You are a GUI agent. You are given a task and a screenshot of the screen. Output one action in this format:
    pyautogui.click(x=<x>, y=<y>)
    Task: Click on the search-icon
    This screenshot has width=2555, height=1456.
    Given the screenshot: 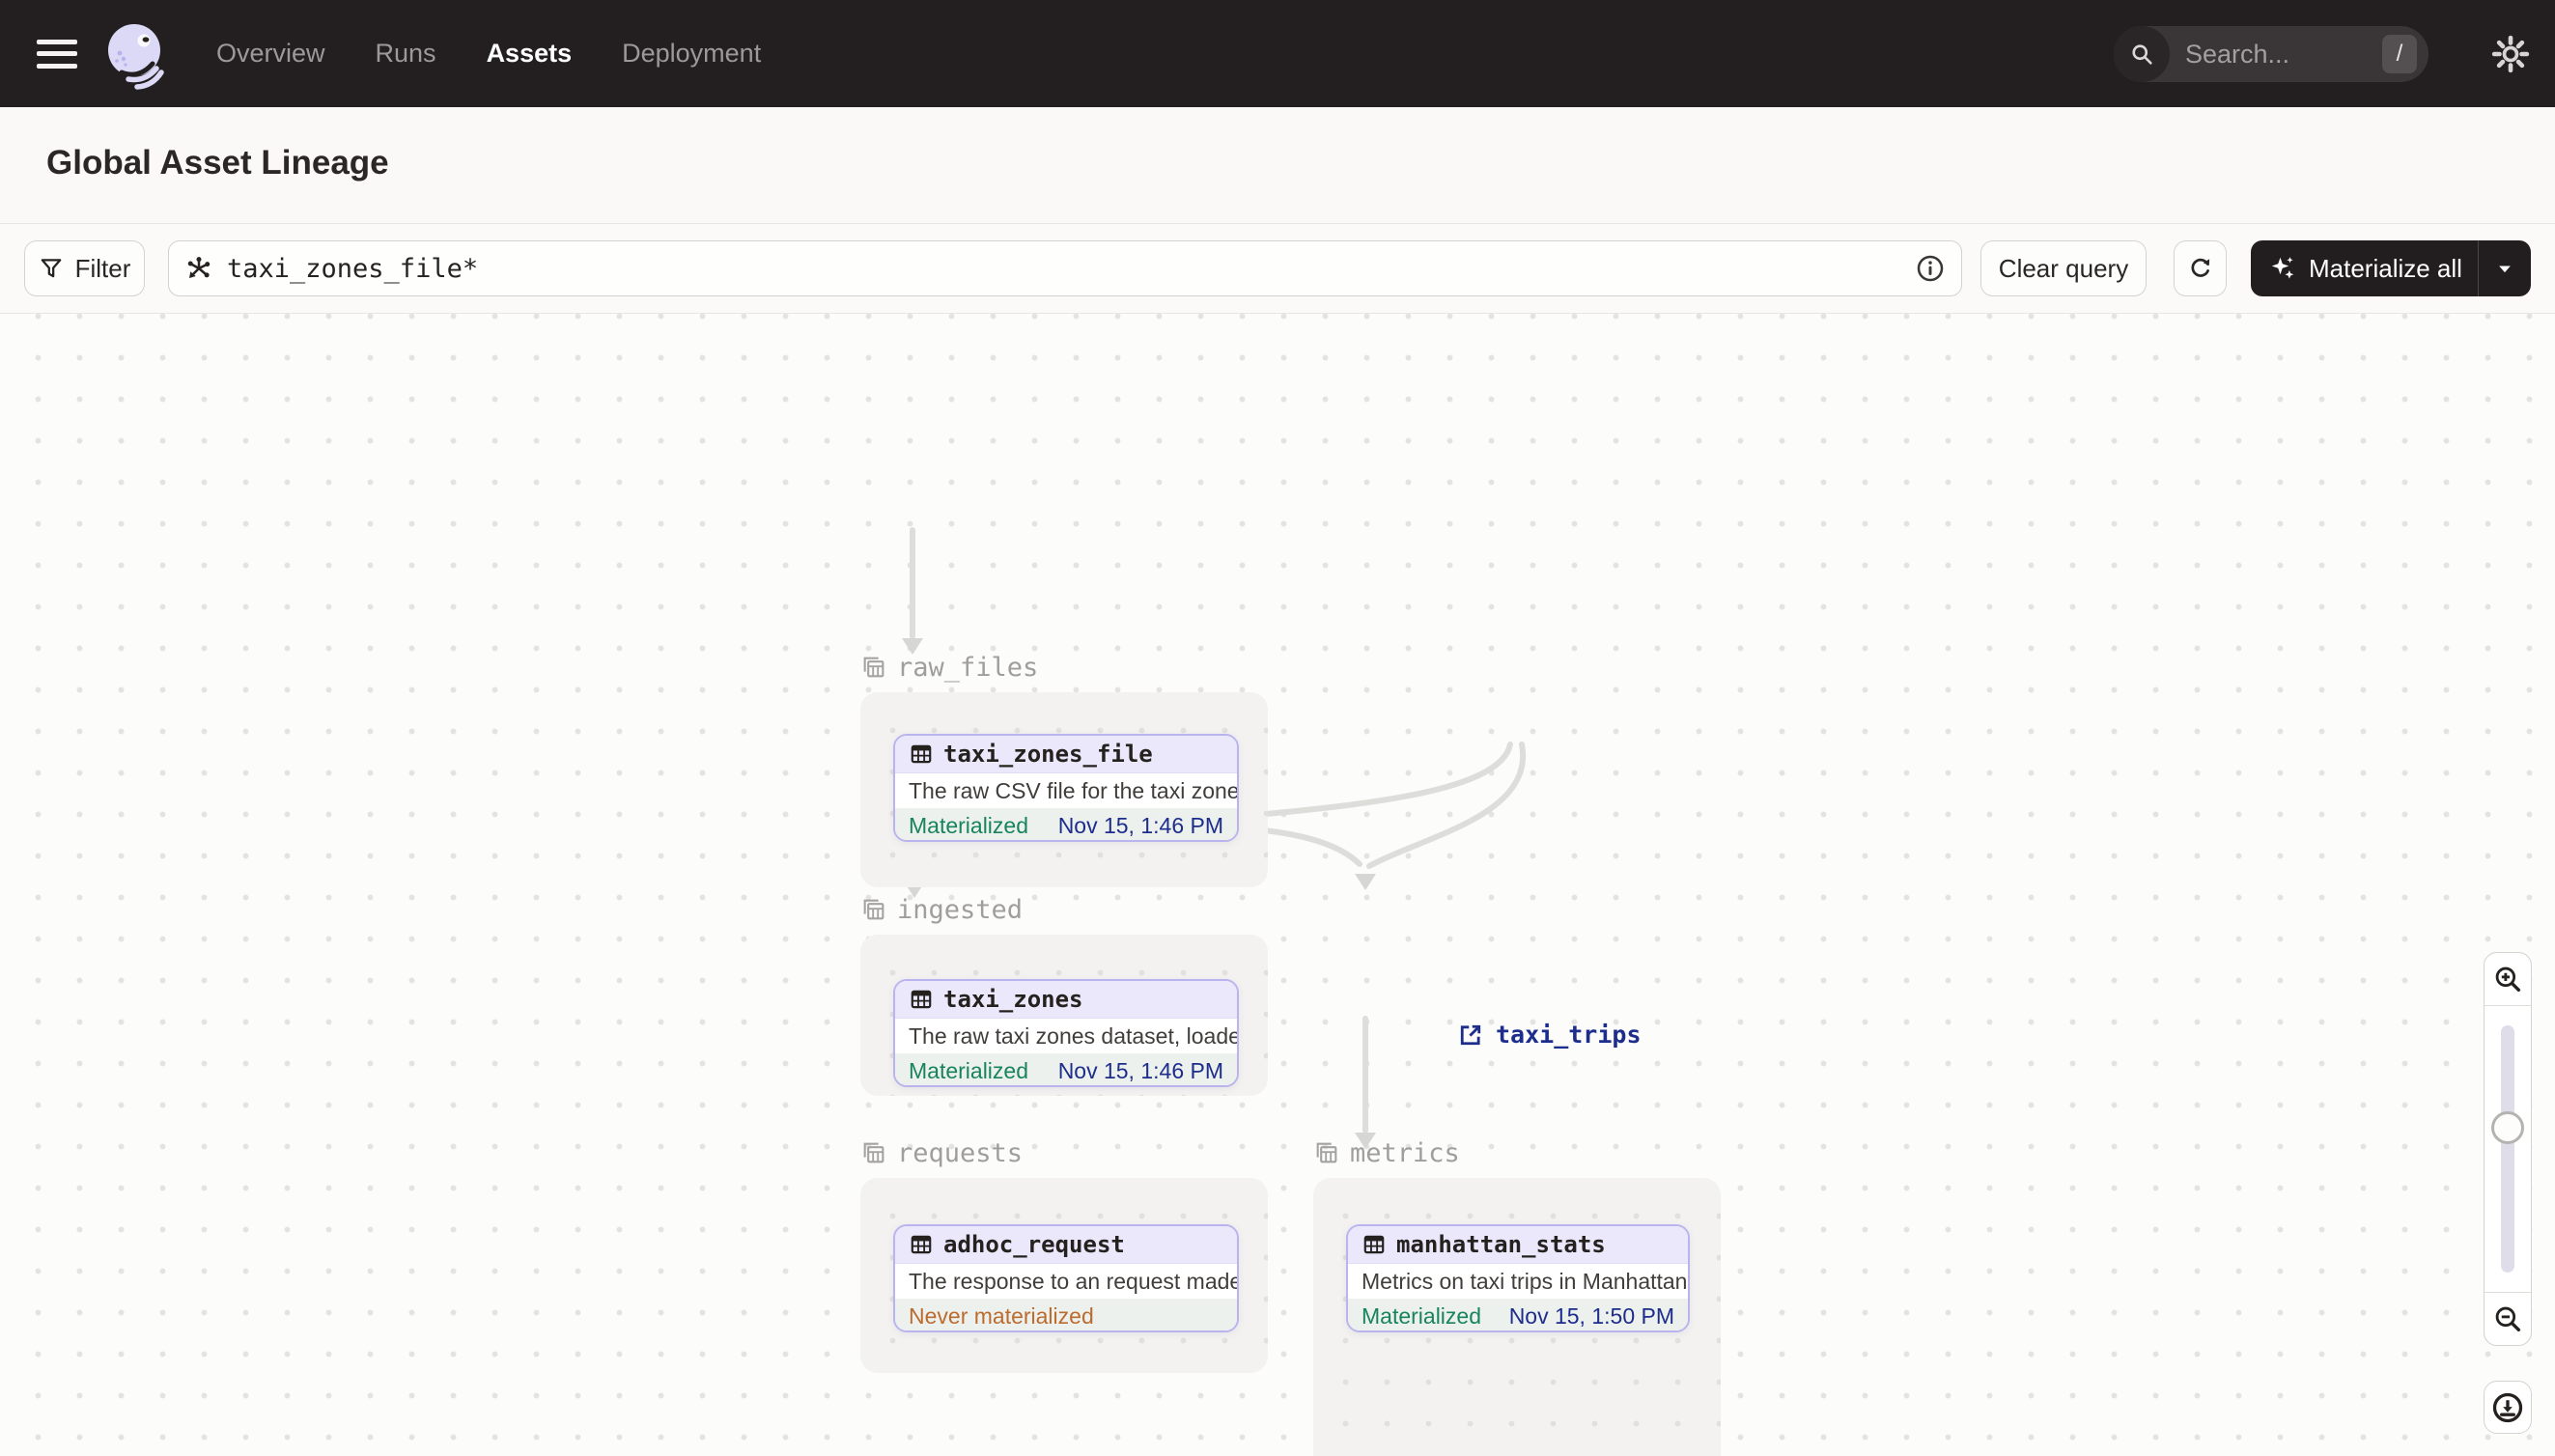 What is the action you would take?
    pyautogui.click(x=2142, y=54)
    